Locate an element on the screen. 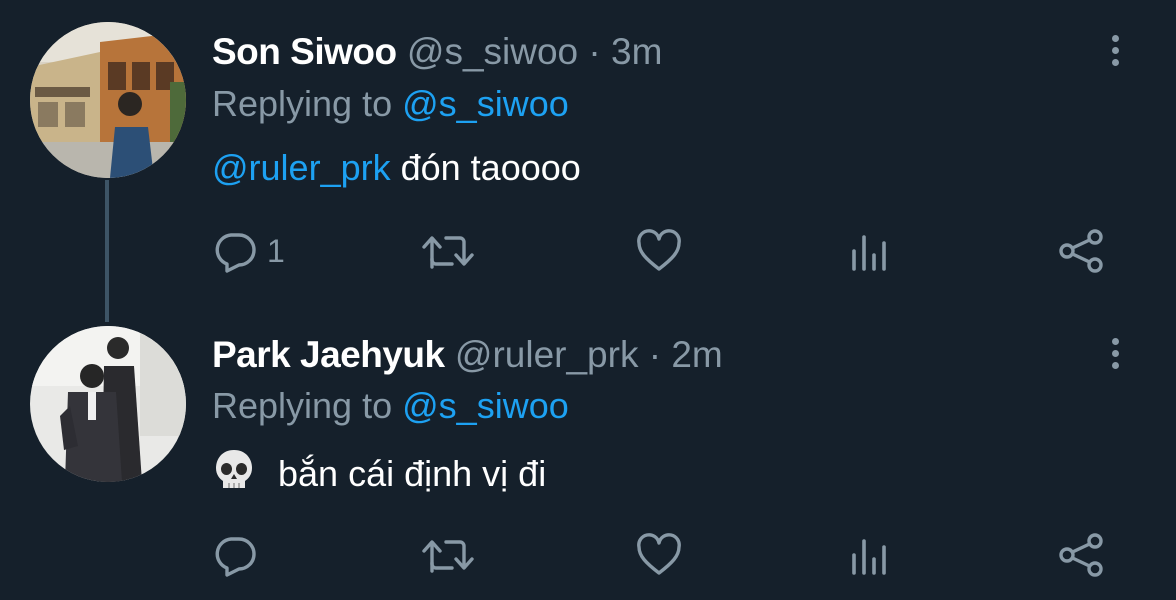 This screenshot has width=1176, height=600. user-handle: @ruler_prk is located at coordinates (547, 354).